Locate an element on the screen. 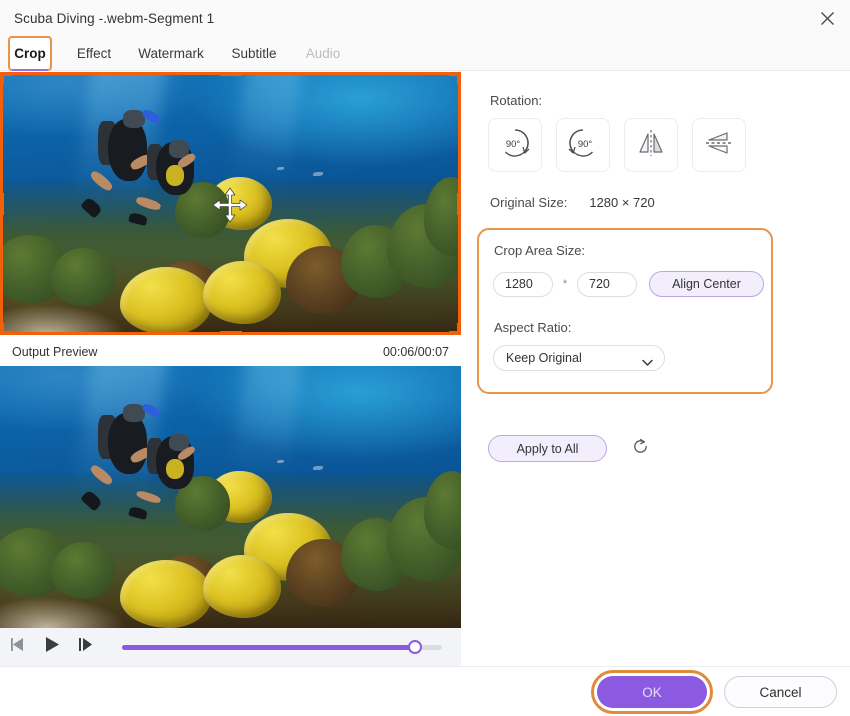 Image resolution: width=850 pixels, height=716 pixels. window-title: Scuba Diving -.webm-Segment 1 is located at coordinates (114, 18).